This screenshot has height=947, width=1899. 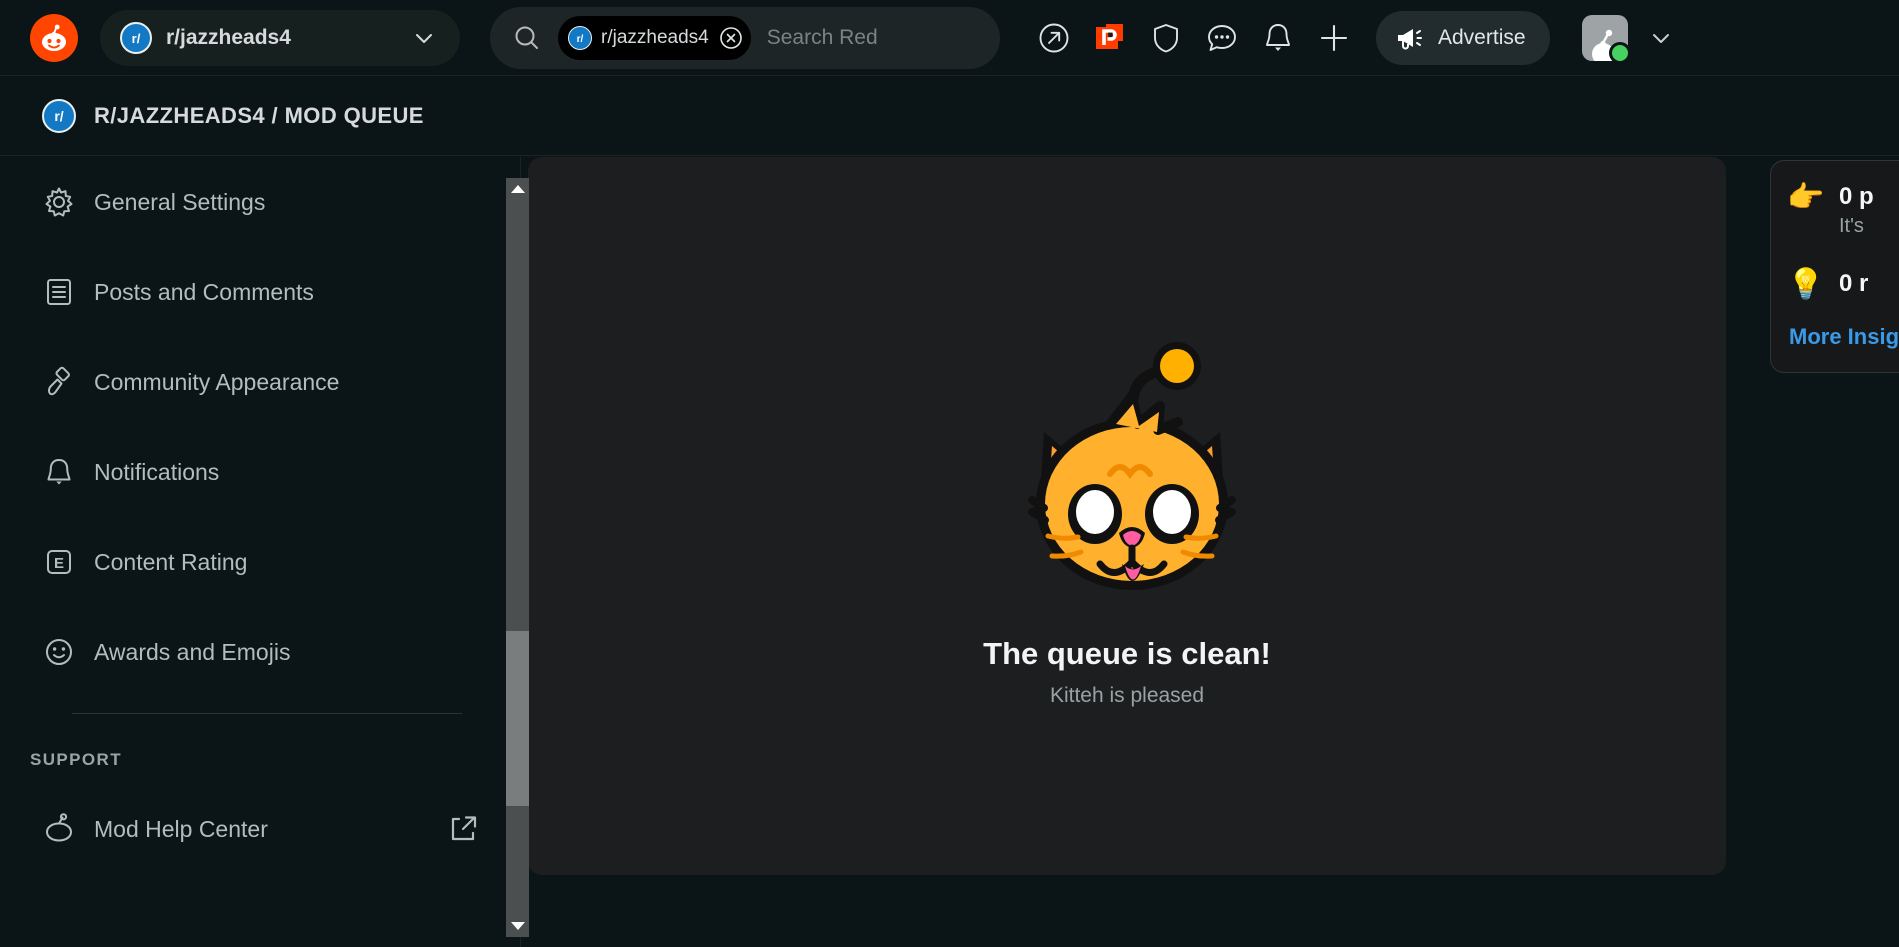 What do you see at coordinates (1127, 695) in the screenshot?
I see `empty-state-subtitle: Kitteh is pleased` at bounding box center [1127, 695].